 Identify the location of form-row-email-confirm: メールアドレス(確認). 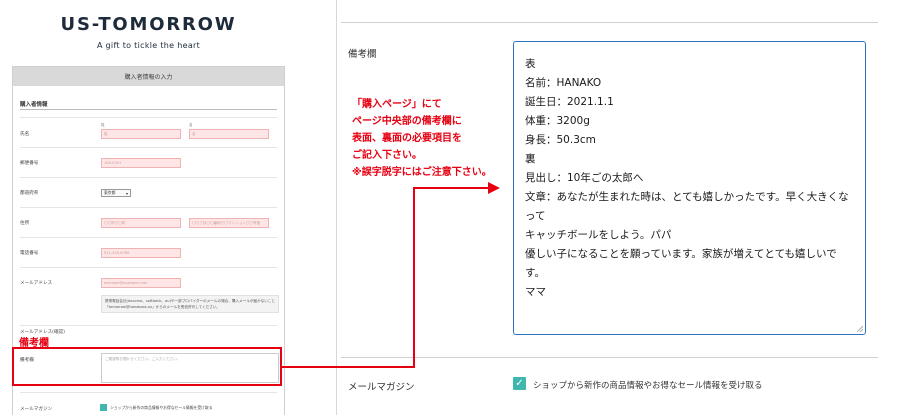
(148, 335).